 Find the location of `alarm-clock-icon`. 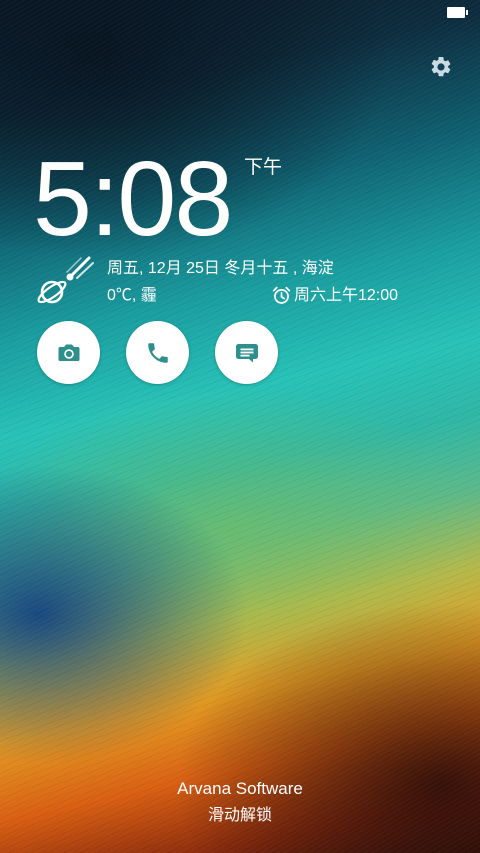

alarm-clock-icon is located at coordinates (281, 295).